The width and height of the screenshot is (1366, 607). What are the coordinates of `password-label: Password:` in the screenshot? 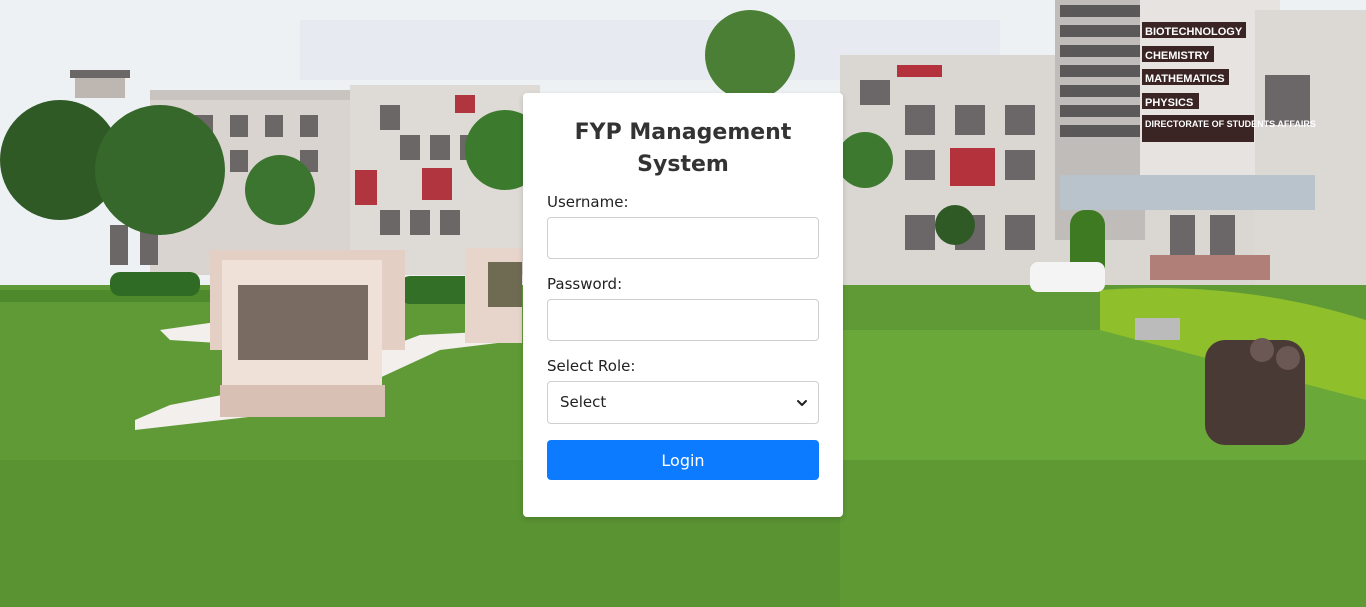 It's located at (585, 284).